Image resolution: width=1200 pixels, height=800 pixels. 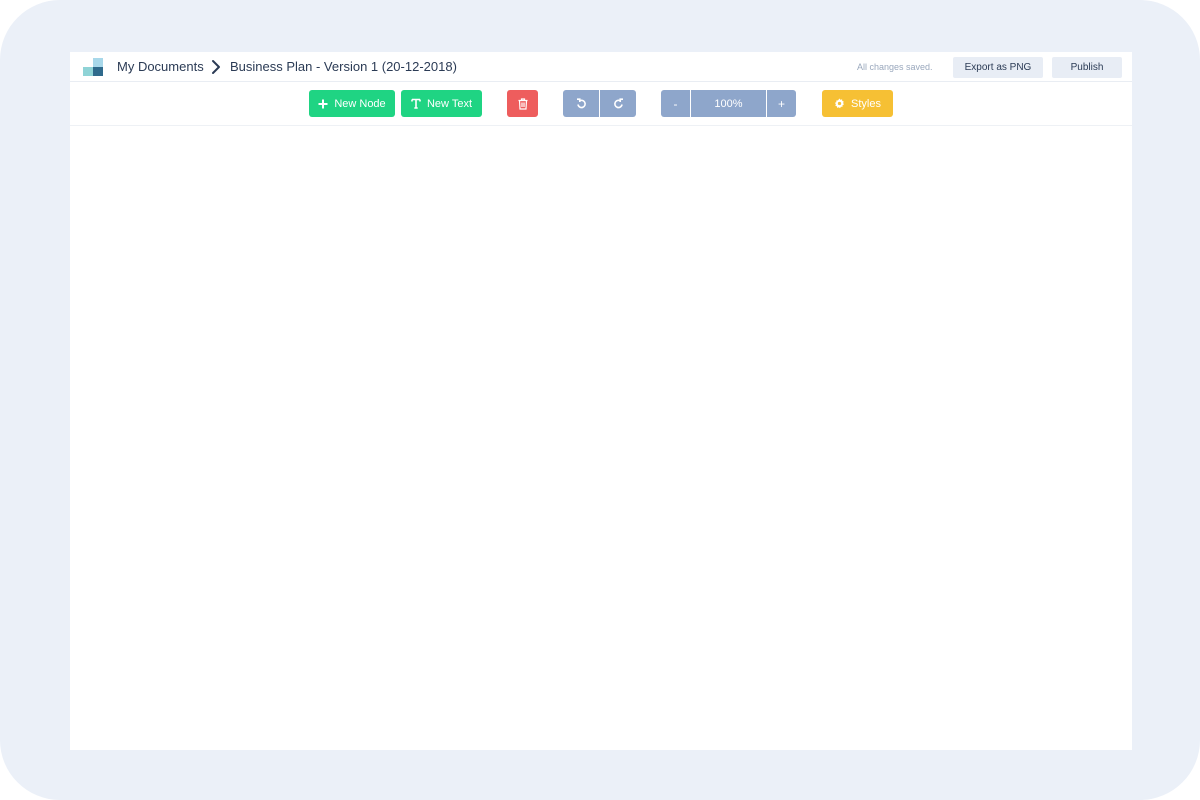 I want to click on redo-button, so click(x=618, y=103).